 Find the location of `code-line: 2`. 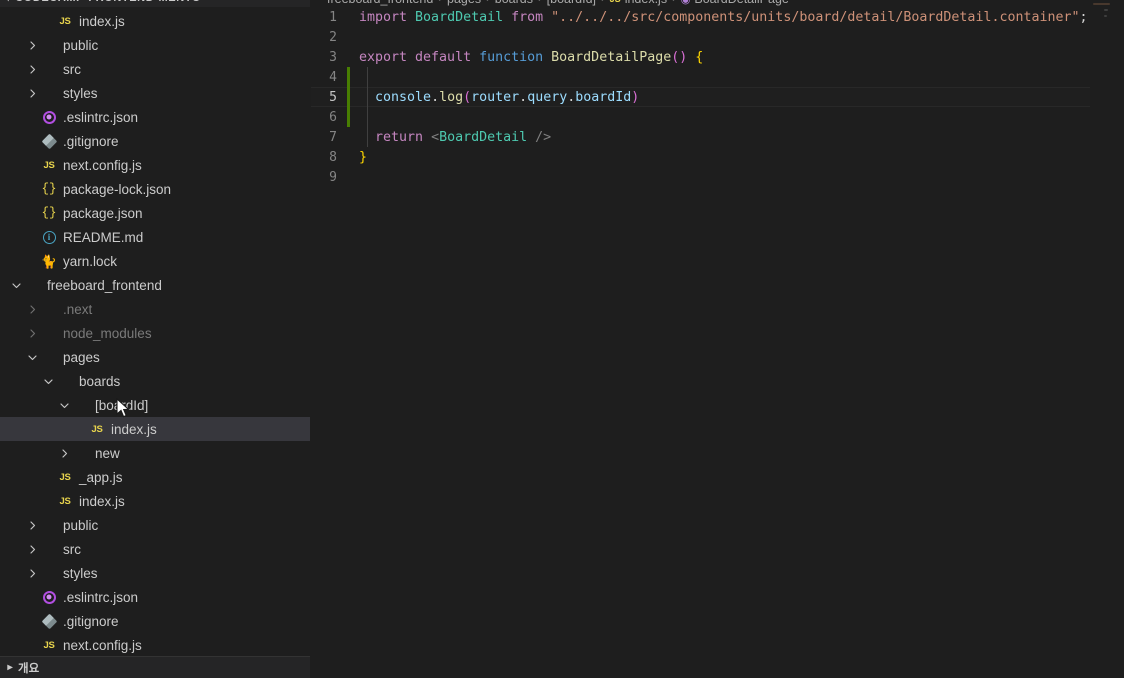

code-line: 2 is located at coordinates (717, 37).